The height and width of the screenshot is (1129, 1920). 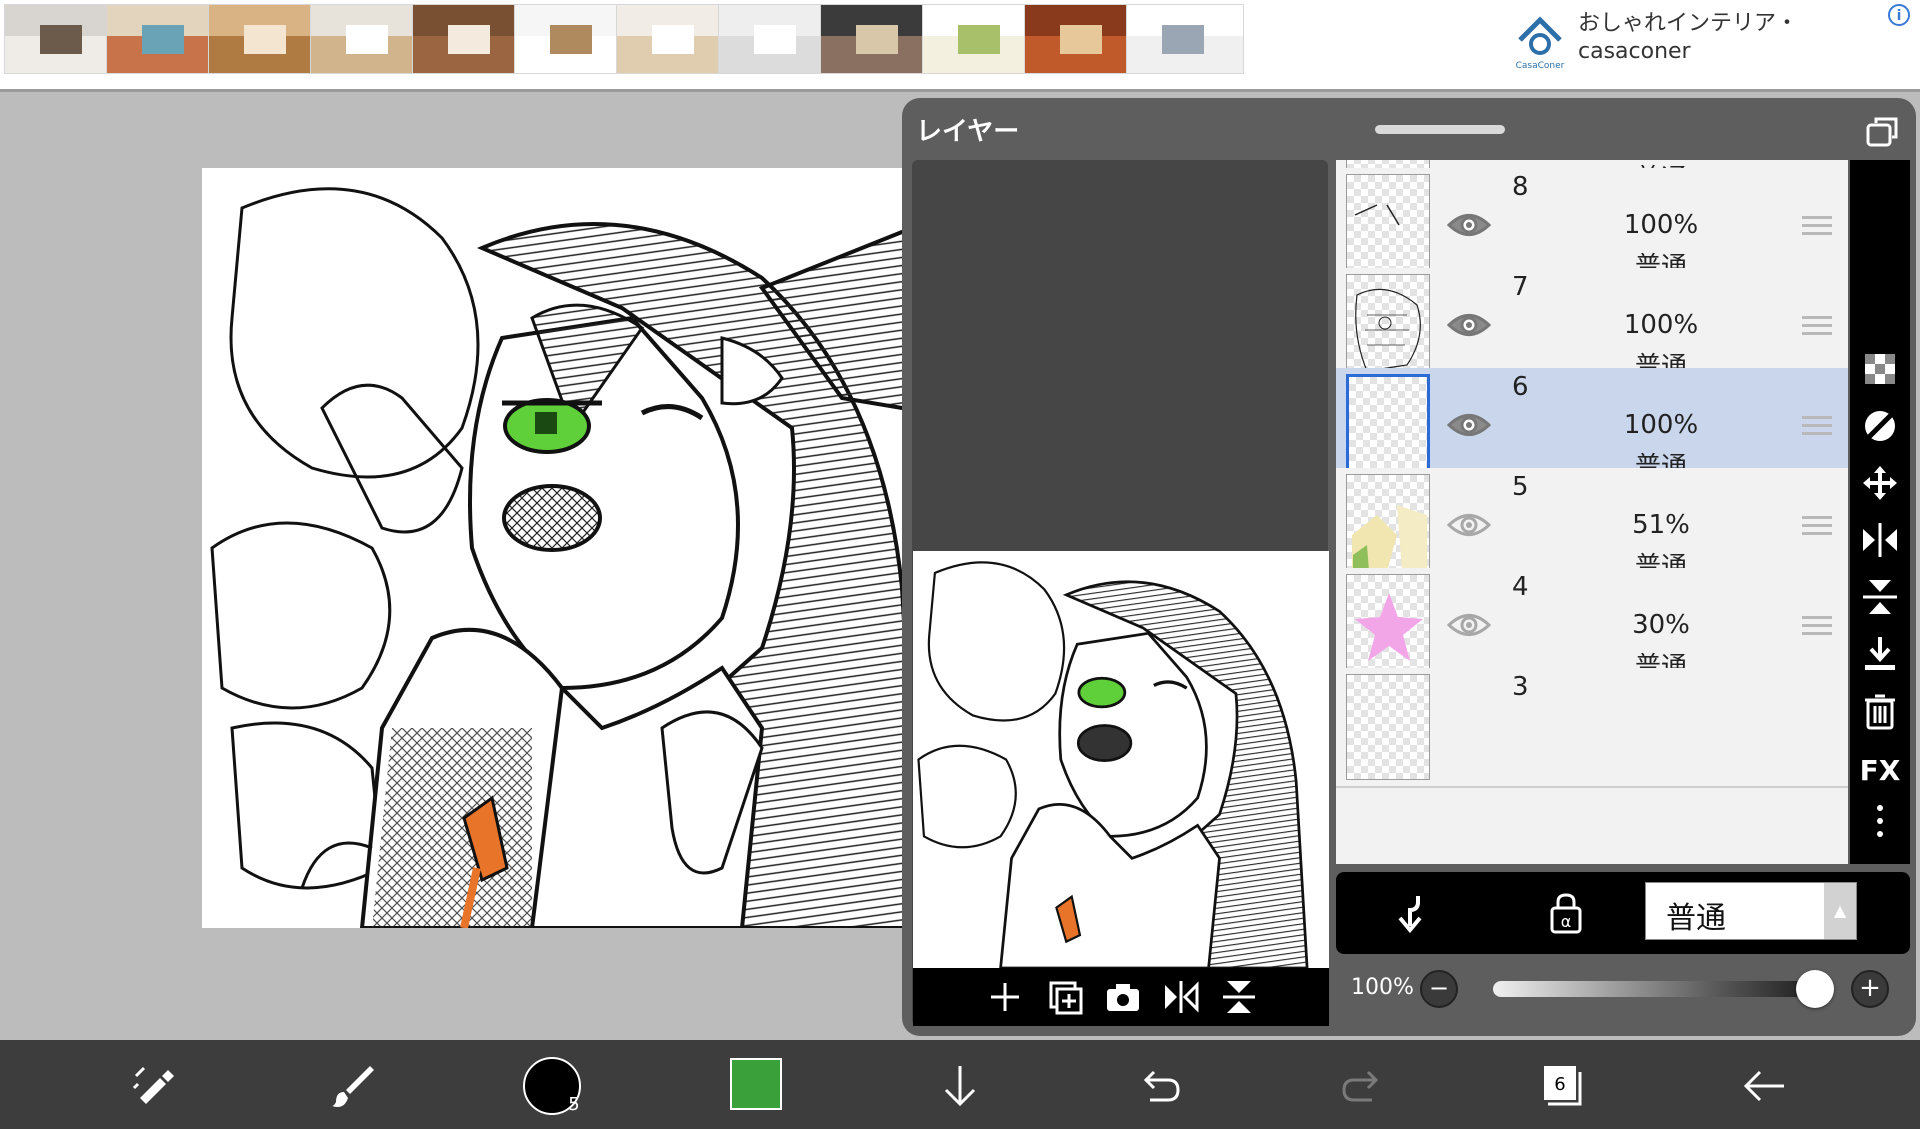 What do you see at coordinates (1540, 43) in the screenshot?
I see `casaconer-logo: CasaConer` at bounding box center [1540, 43].